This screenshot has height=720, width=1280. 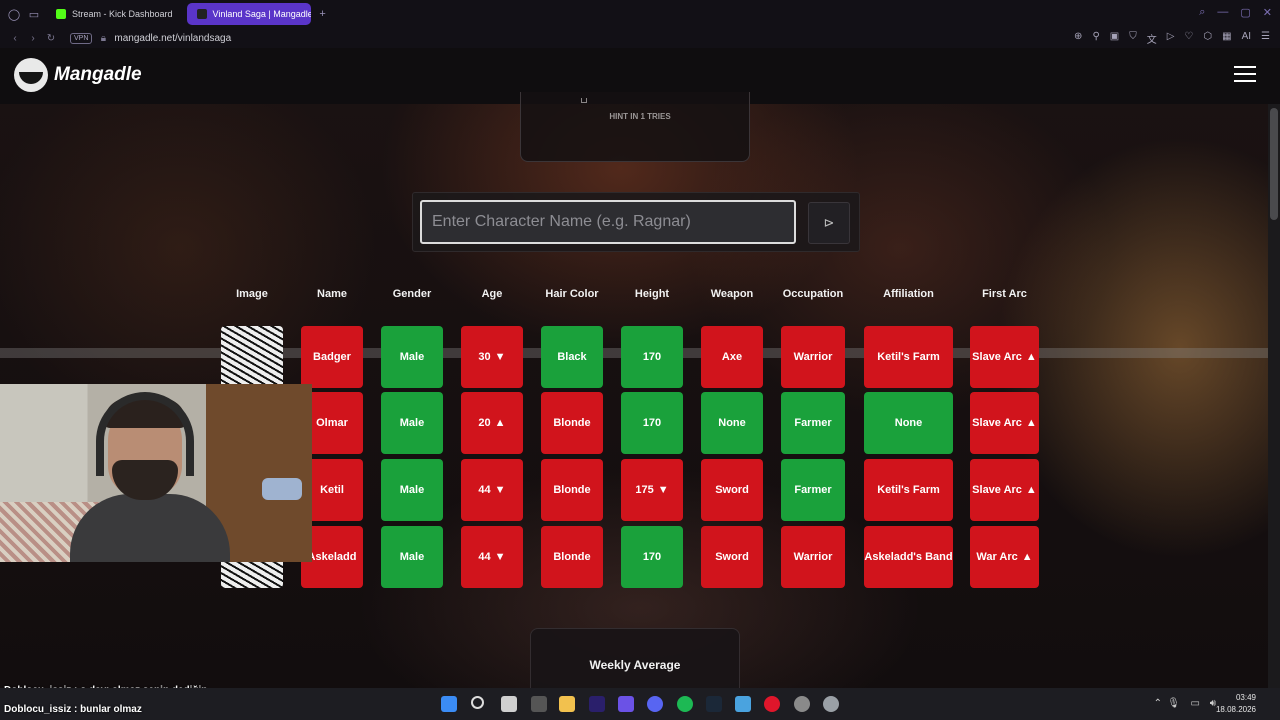 What do you see at coordinates (572, 357) in the screenshot?
I see `cell-text: Black` at bounding box center [572, 357].